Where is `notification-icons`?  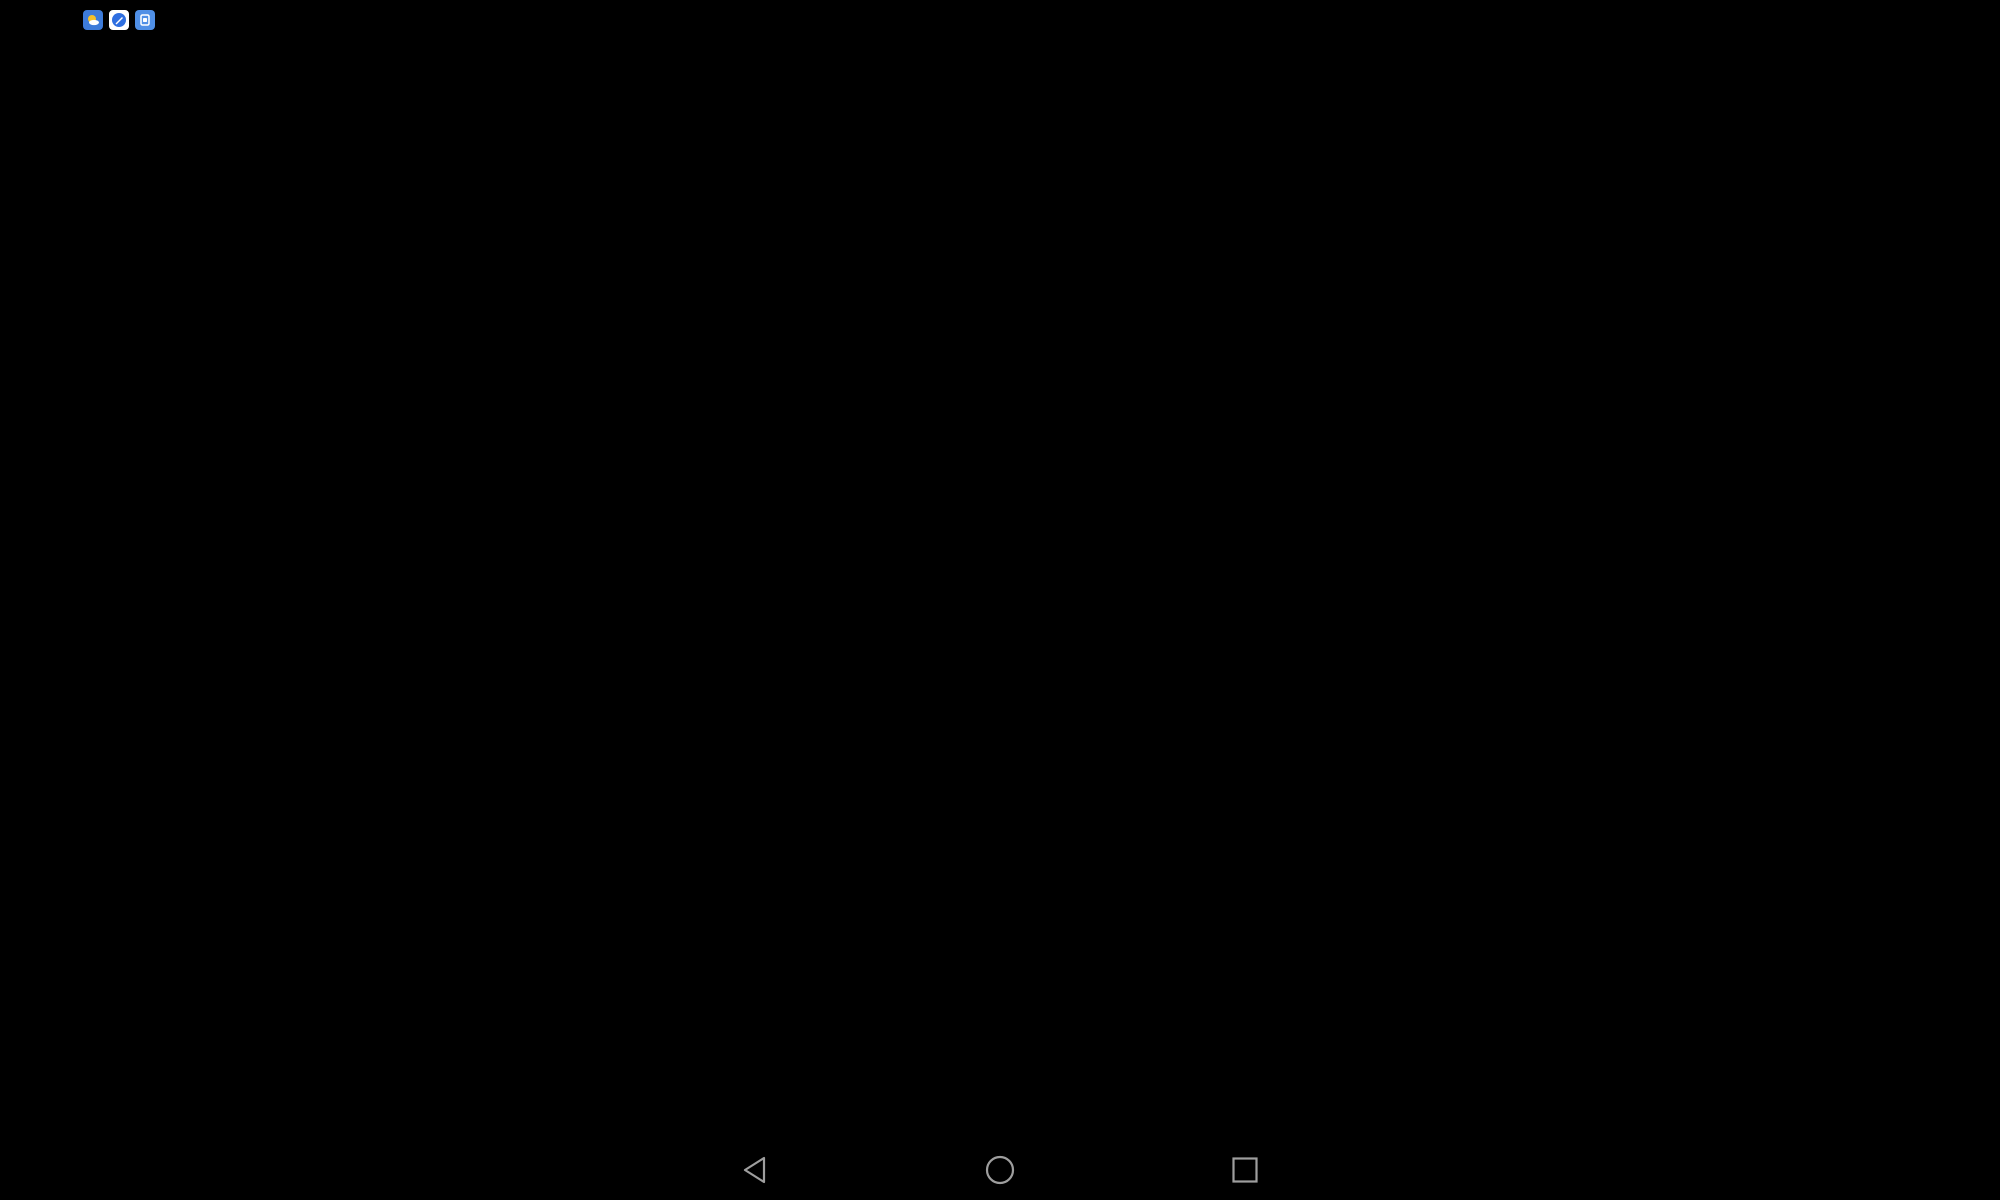 notification-icons is located at coordinates (119, 20).